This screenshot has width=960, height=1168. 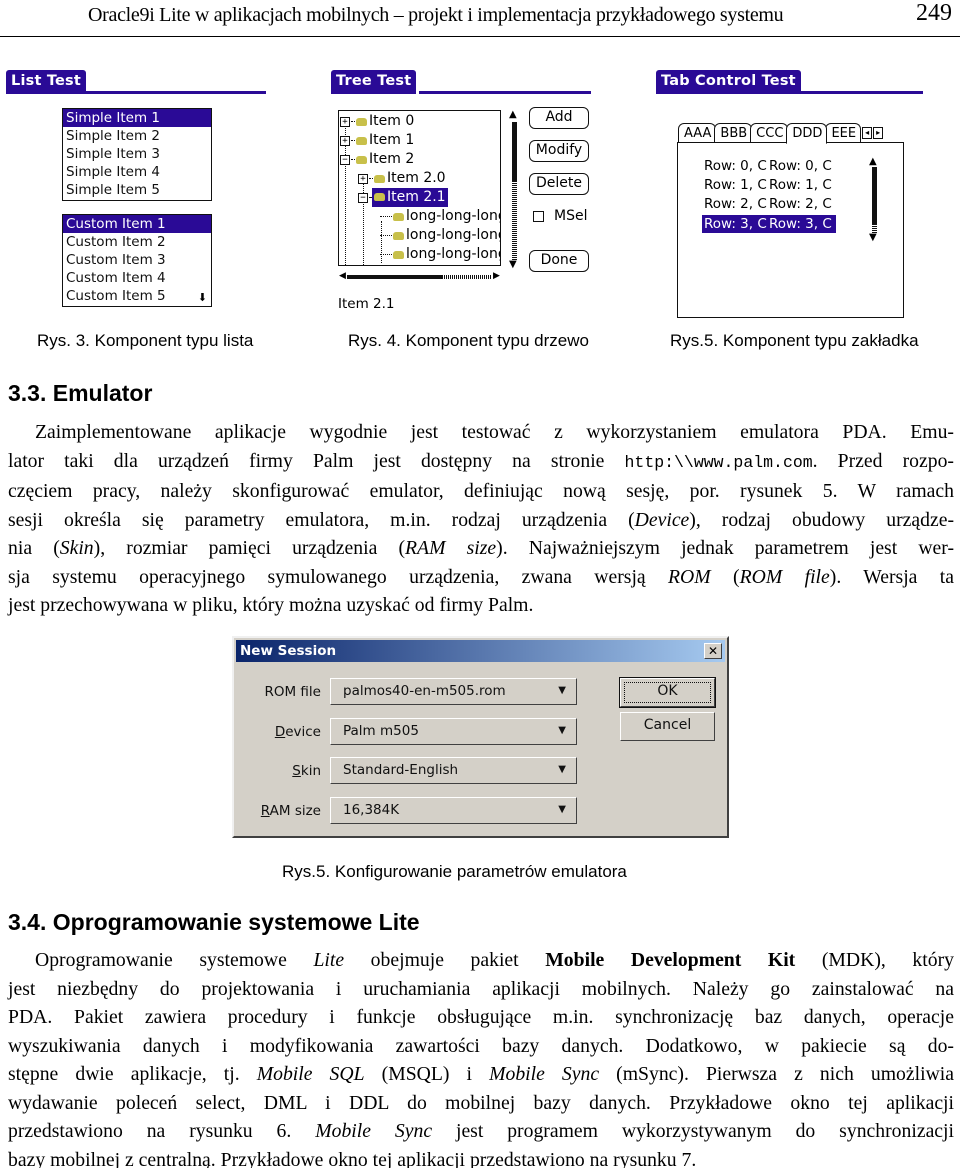 I want to click on dialog-title: New Session, so click(x=288, y=651).